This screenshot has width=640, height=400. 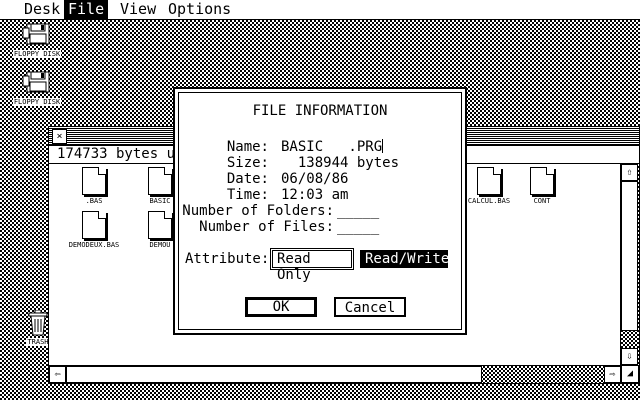 What do you see at coordinates (38, 342) in the screenshot?
I see `trash-label: TRASH` at bounding box center [38, 342].